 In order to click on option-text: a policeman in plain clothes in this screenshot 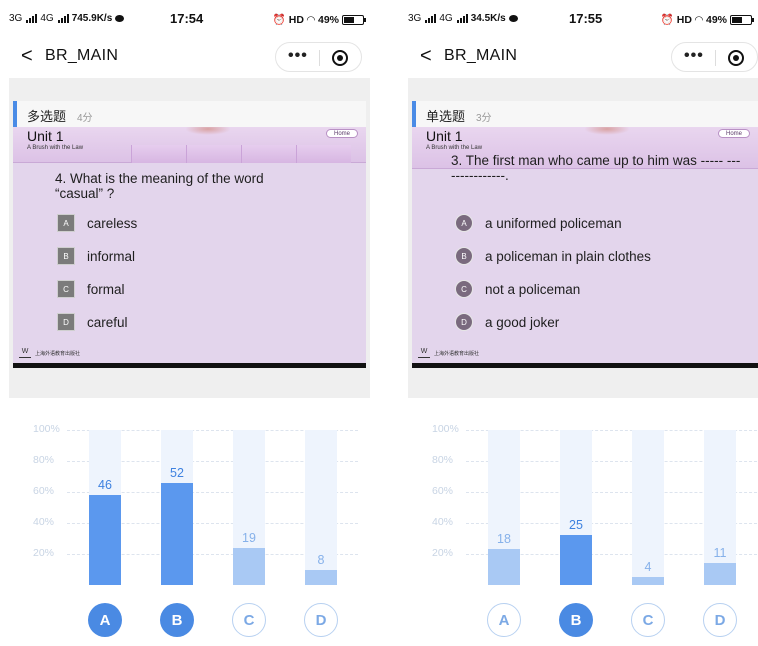, I will do `click(568, 256)`.